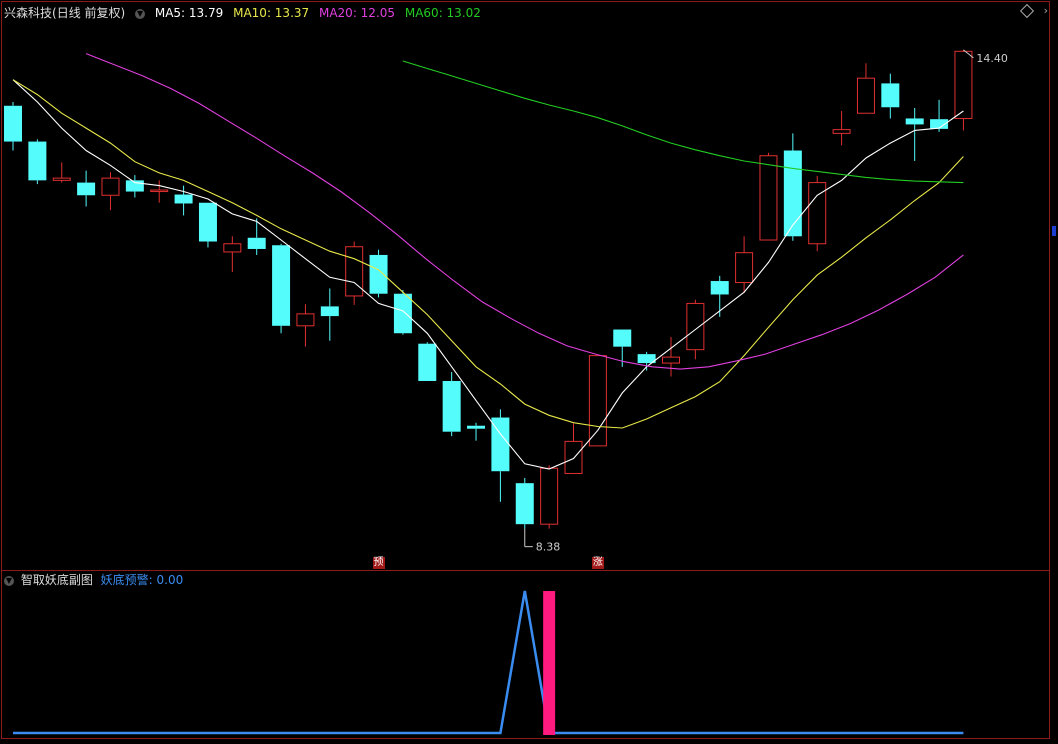 The image size is (1058, 744). What do you see at coordinates (271, 13) in the screenshot?
I see `ma10-label: MA10: 13.37` at bounding box center [271, 13].